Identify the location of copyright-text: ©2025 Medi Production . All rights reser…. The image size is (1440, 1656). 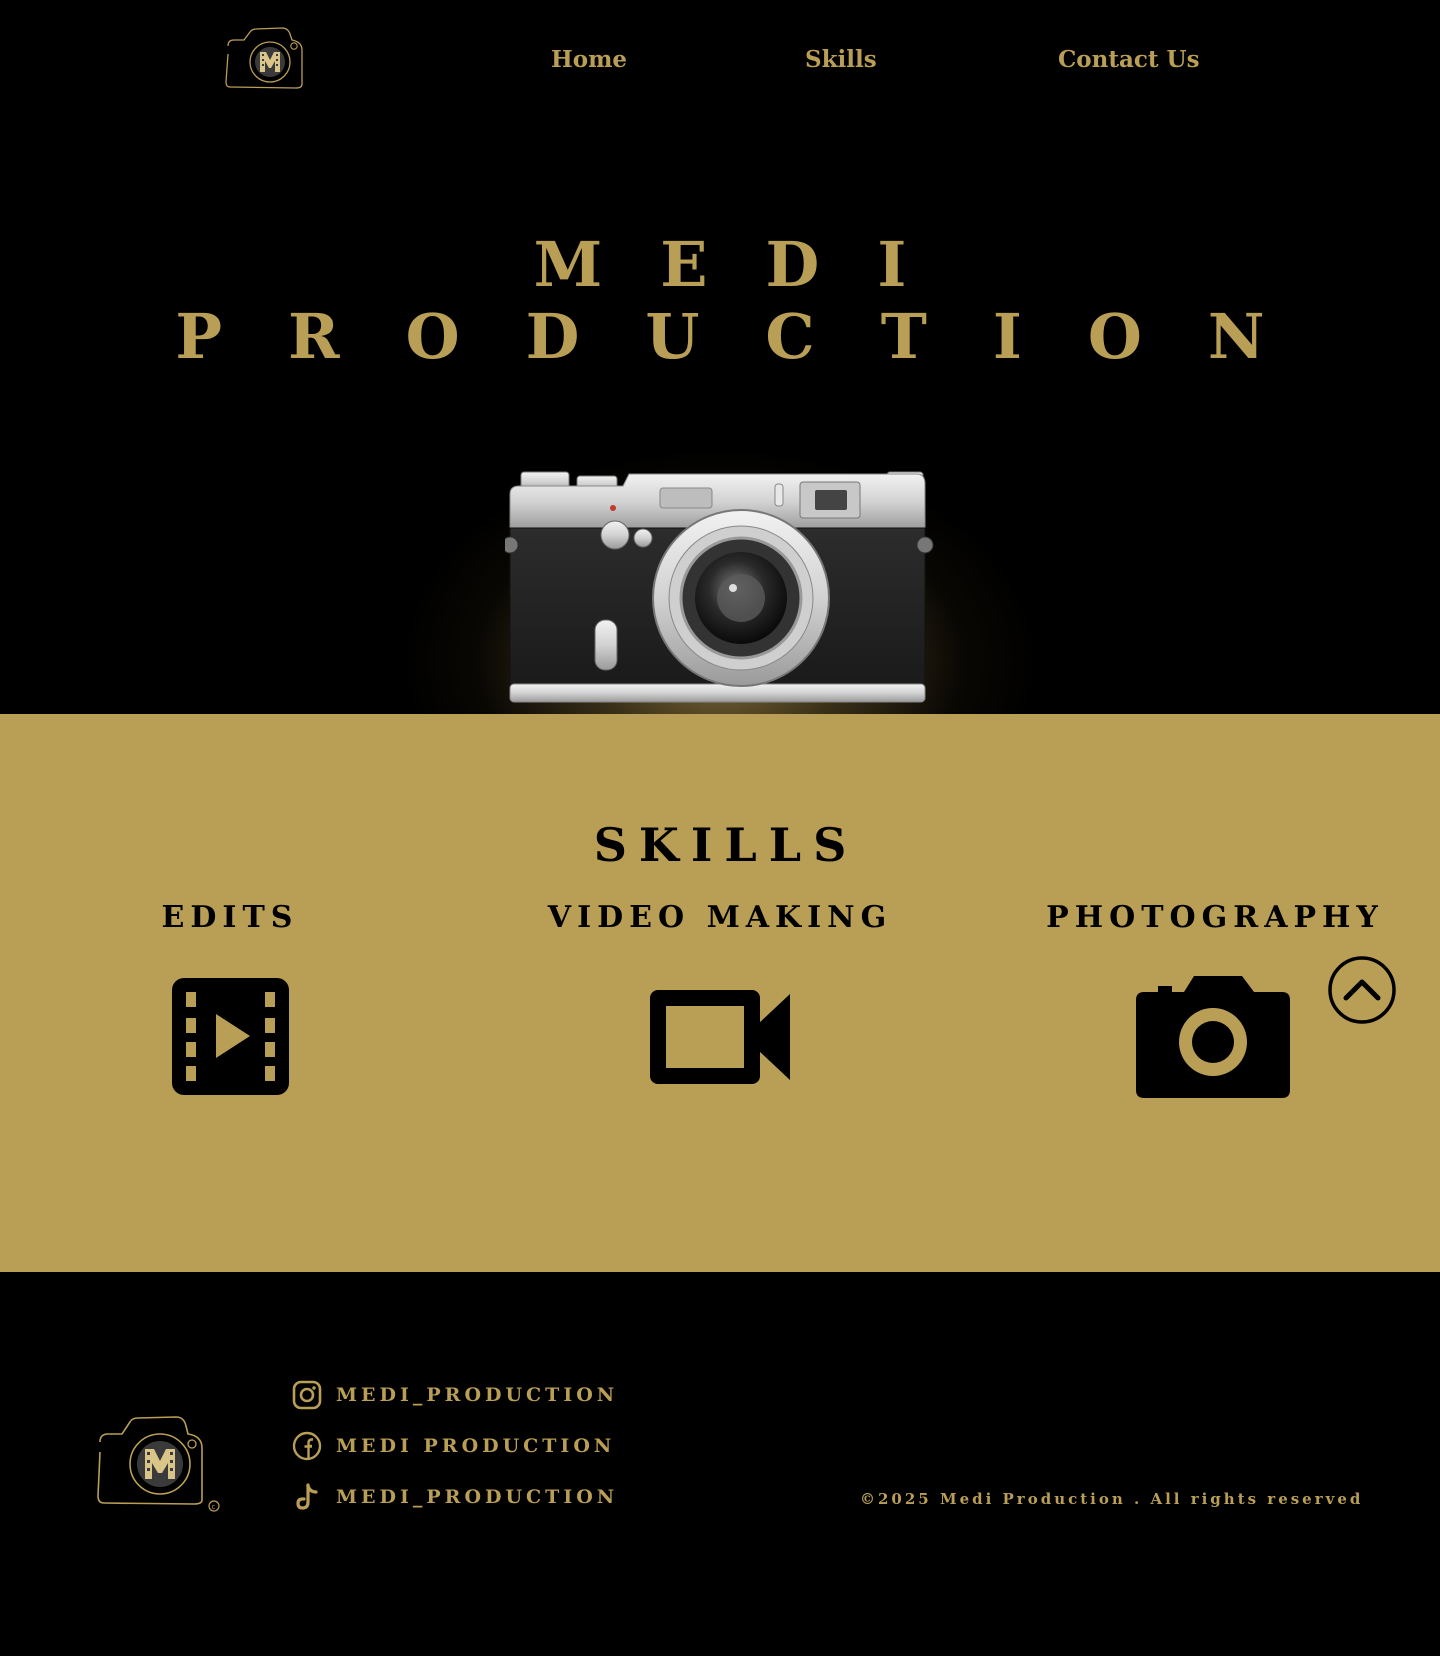
(1112, 1499).